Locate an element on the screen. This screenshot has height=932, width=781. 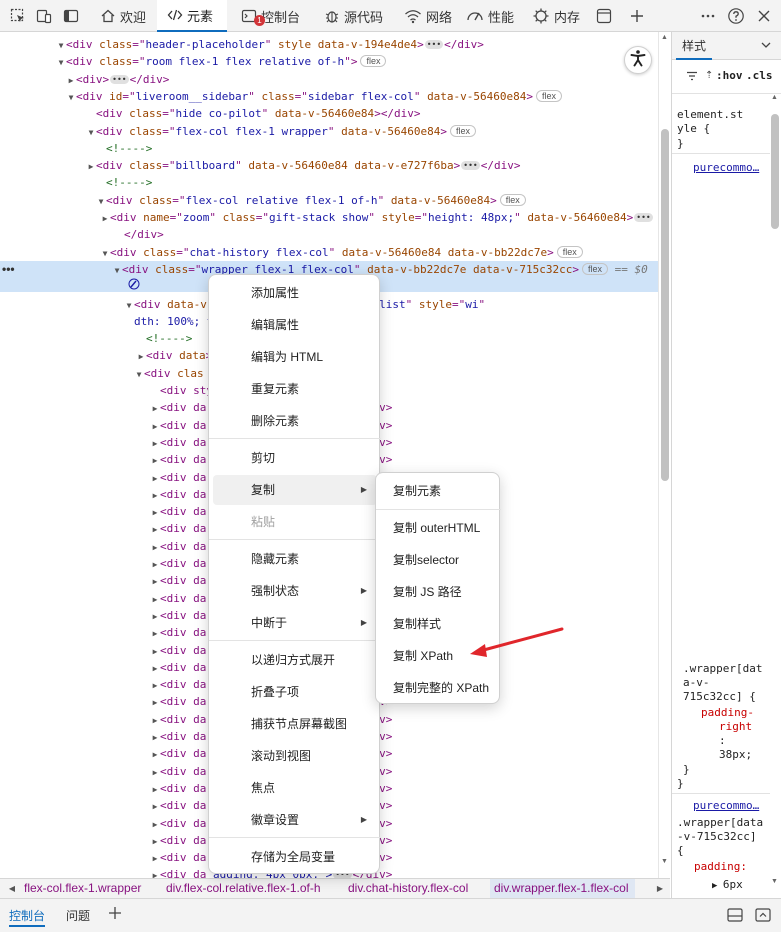
breadcrumb-scroll-left-icon: ◀ is located at coordinates (12, 888).